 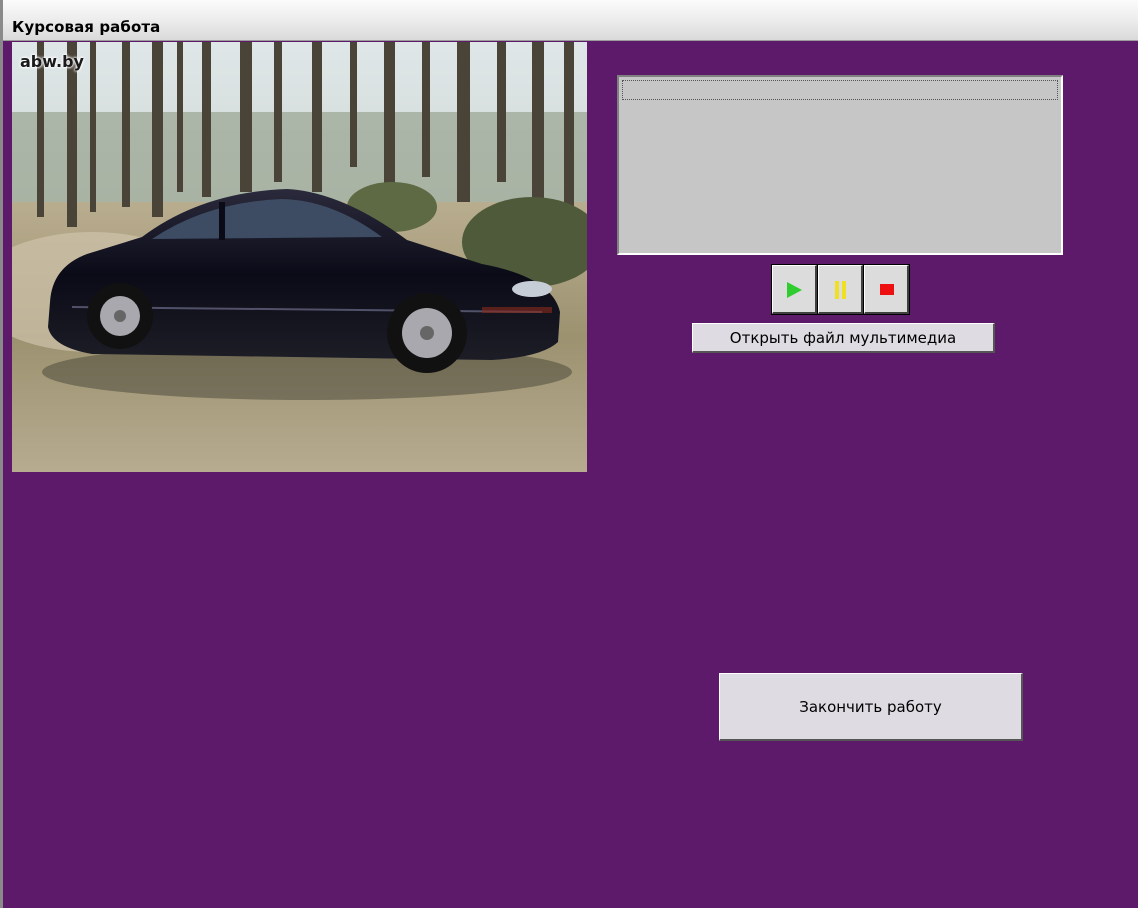 I want to click on window-title: Курсовая работа, so click(x=86, y=27).